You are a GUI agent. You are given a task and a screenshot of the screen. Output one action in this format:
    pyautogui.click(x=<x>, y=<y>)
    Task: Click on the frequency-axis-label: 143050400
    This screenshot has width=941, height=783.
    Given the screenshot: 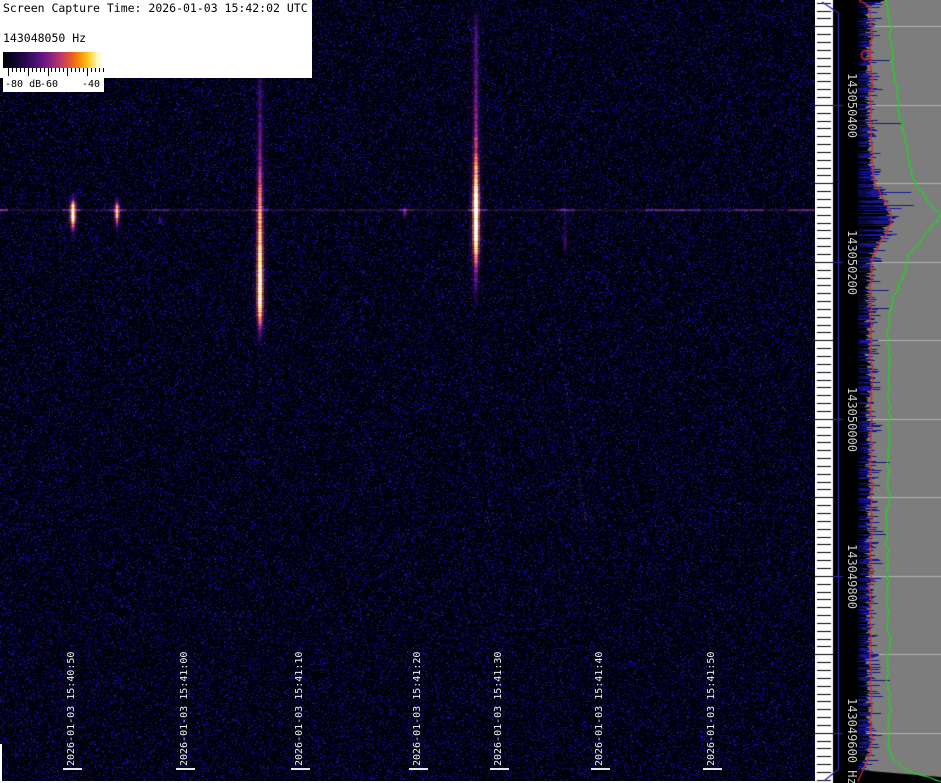 What is the action you would take?
    pyautogui.click(x=852, y=105)
    